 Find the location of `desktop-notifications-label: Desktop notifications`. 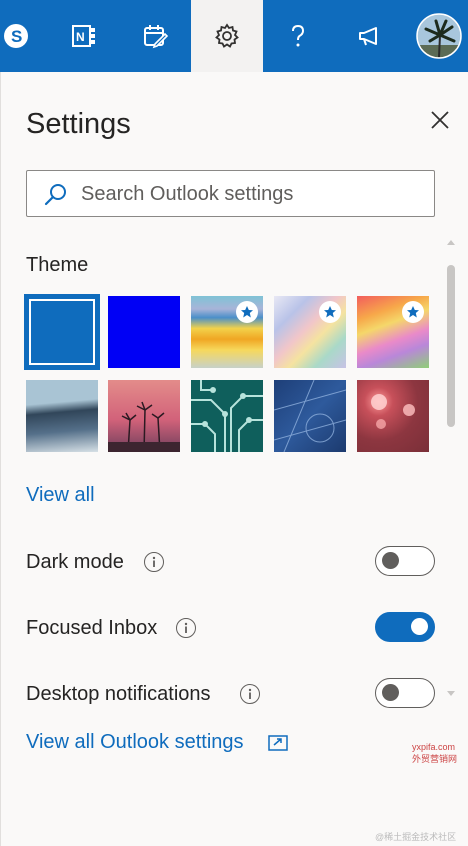

desktop-notifications-label: Desktop notifications is located at coordinates (118, 694).